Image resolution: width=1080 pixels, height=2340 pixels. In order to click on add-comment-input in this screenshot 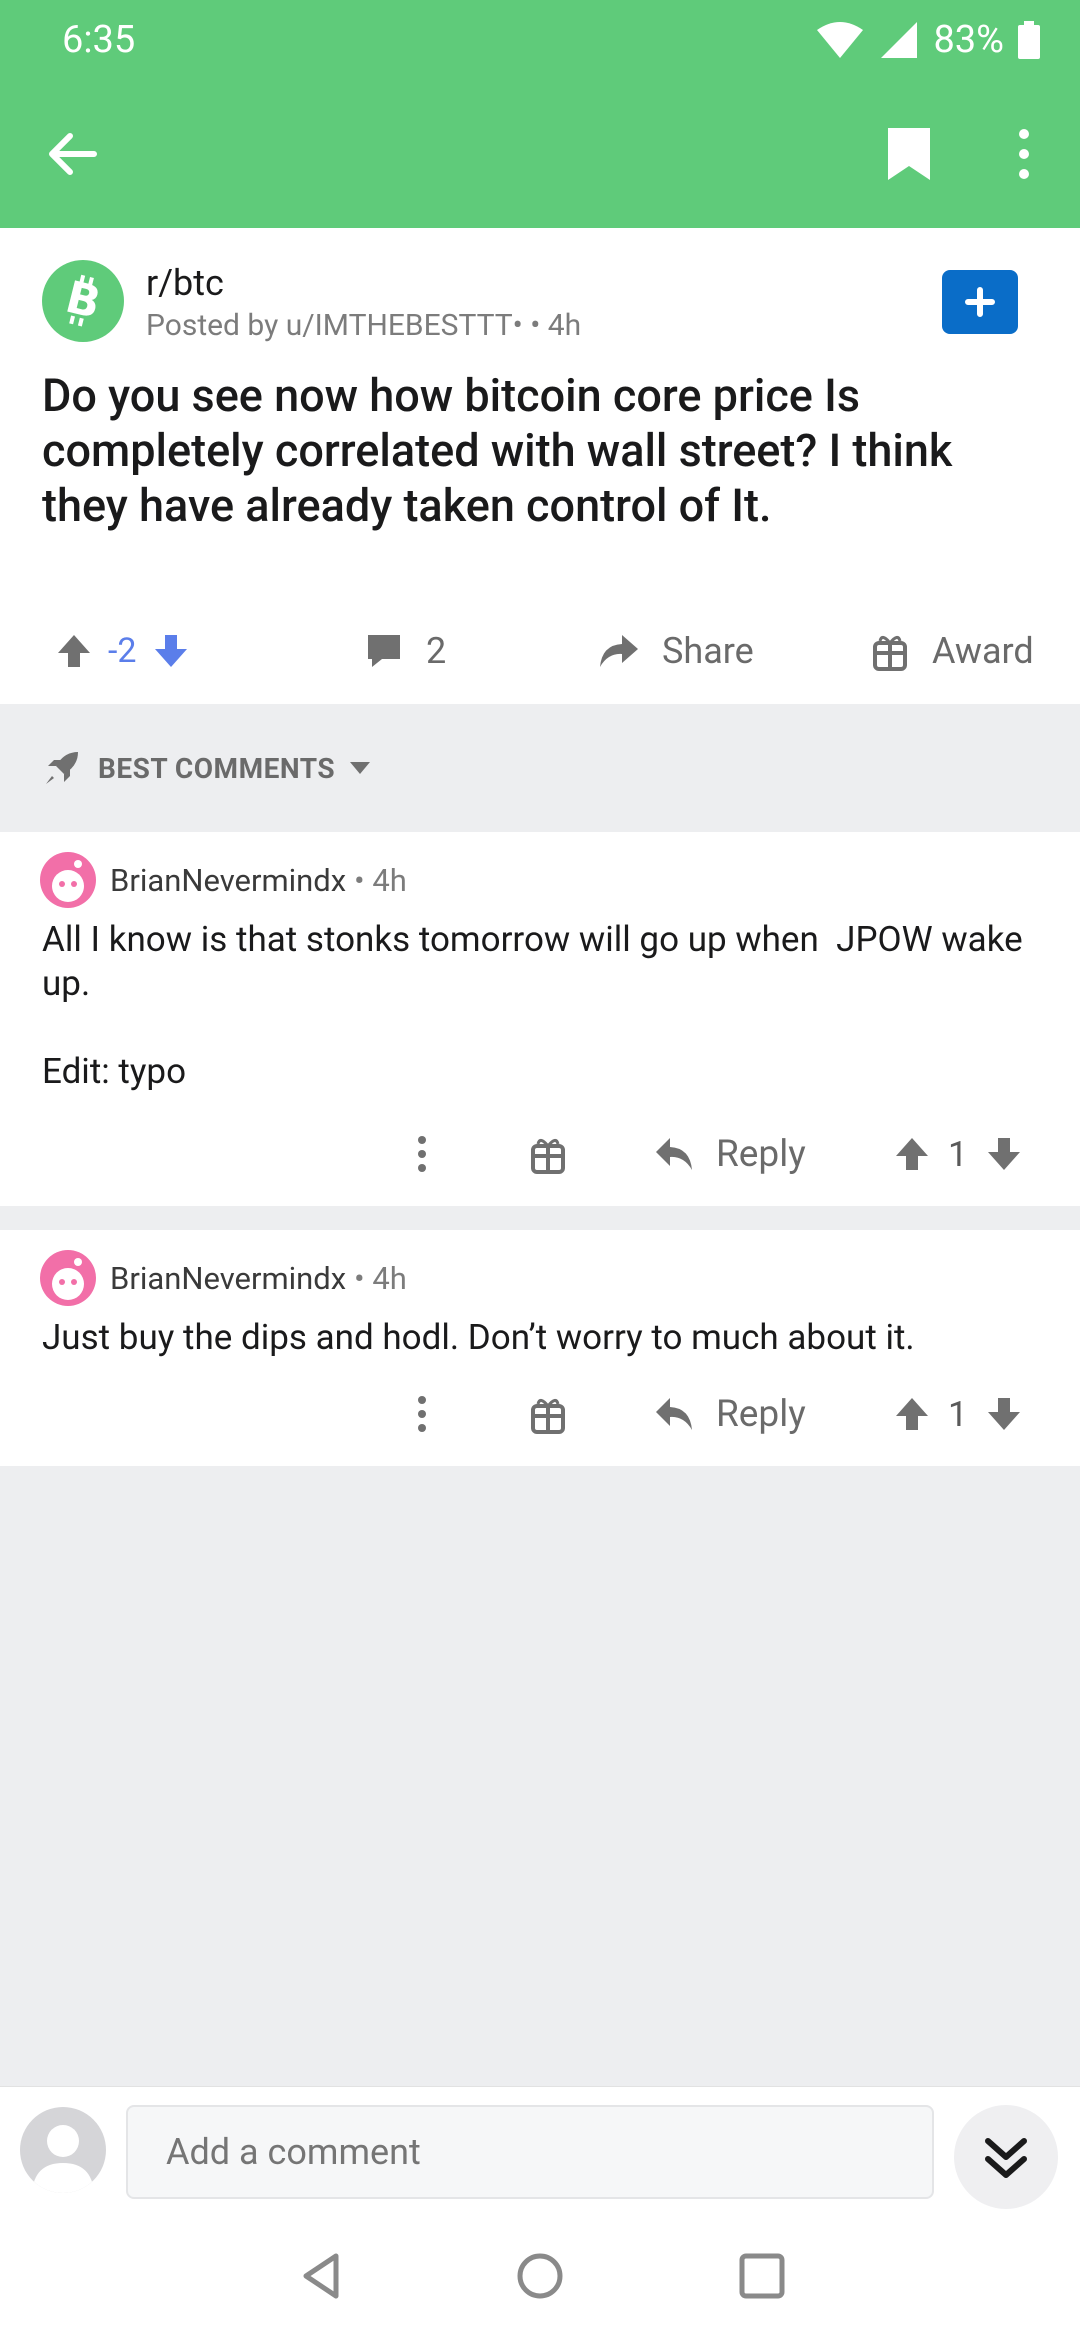, I will do `click(530, 2152)`.